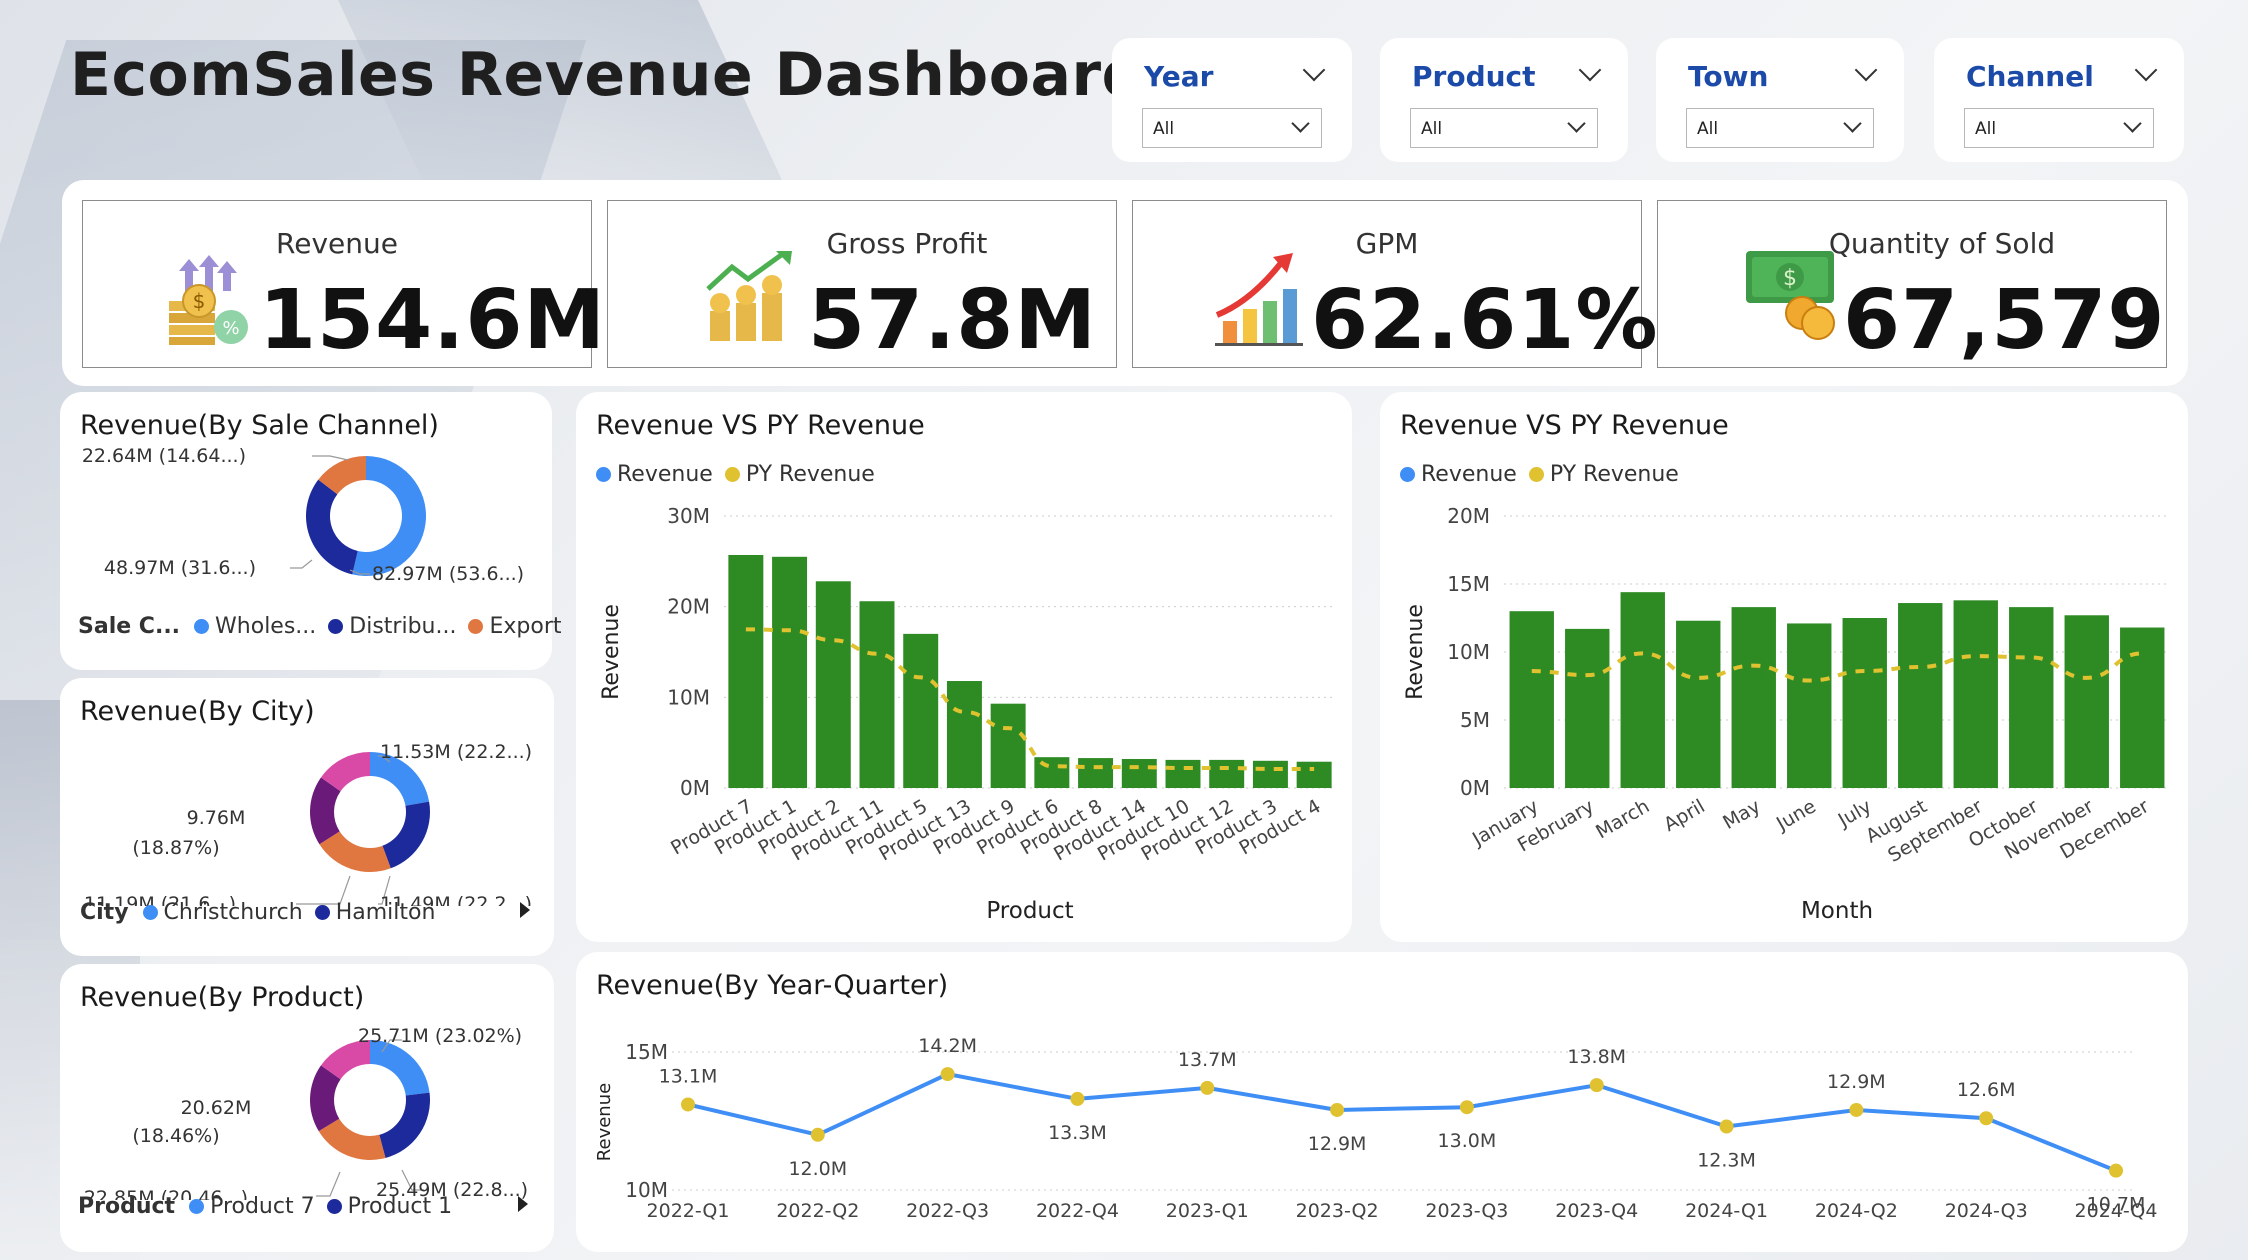 The height and width of the screenshot is (1260, 2248). What do you see at coordinates (695, 788) in the screenshot?
I see `y-tick-label: 0M` at bounding box center [695, 788].